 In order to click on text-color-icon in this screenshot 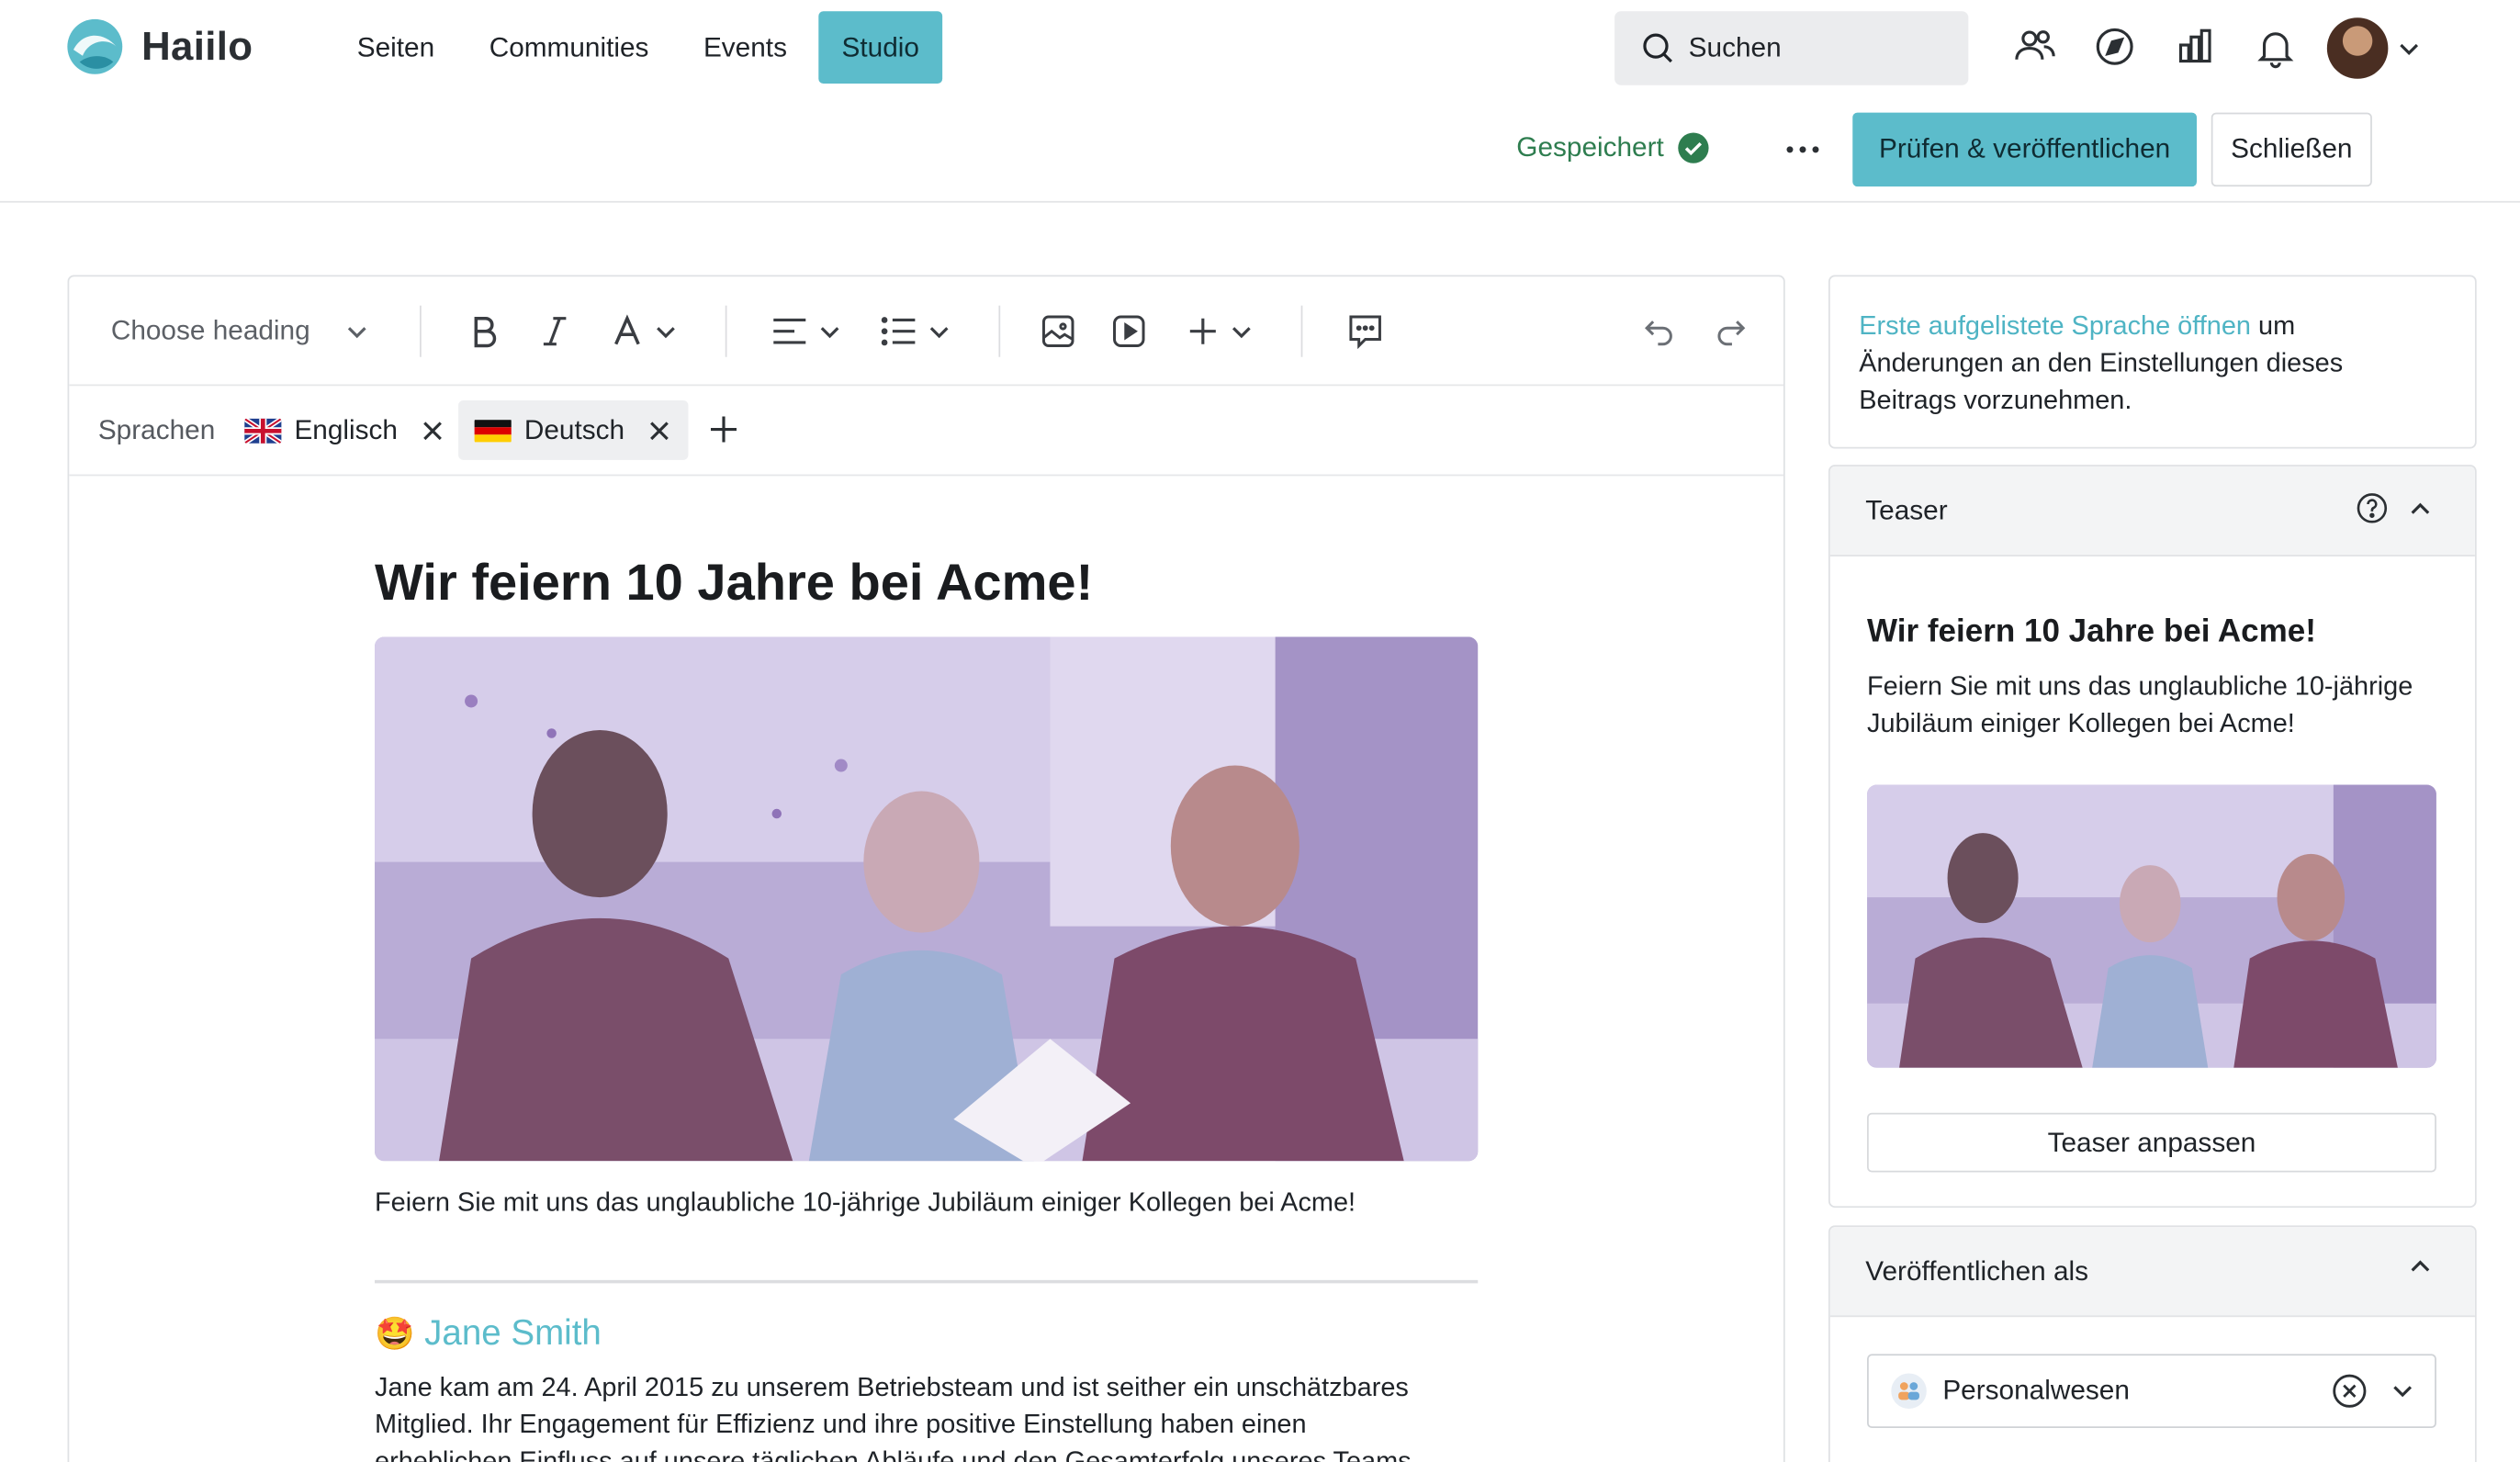, I will do `click(627, 329)`.